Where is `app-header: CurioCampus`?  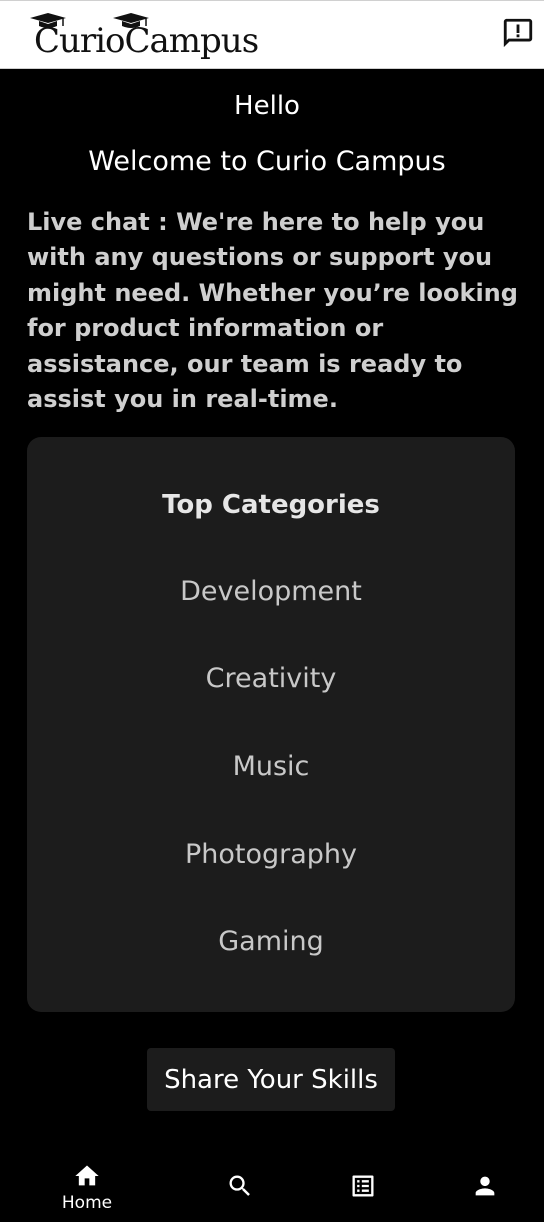 app-header: CurioCampus is located at coordinates (272, 34).